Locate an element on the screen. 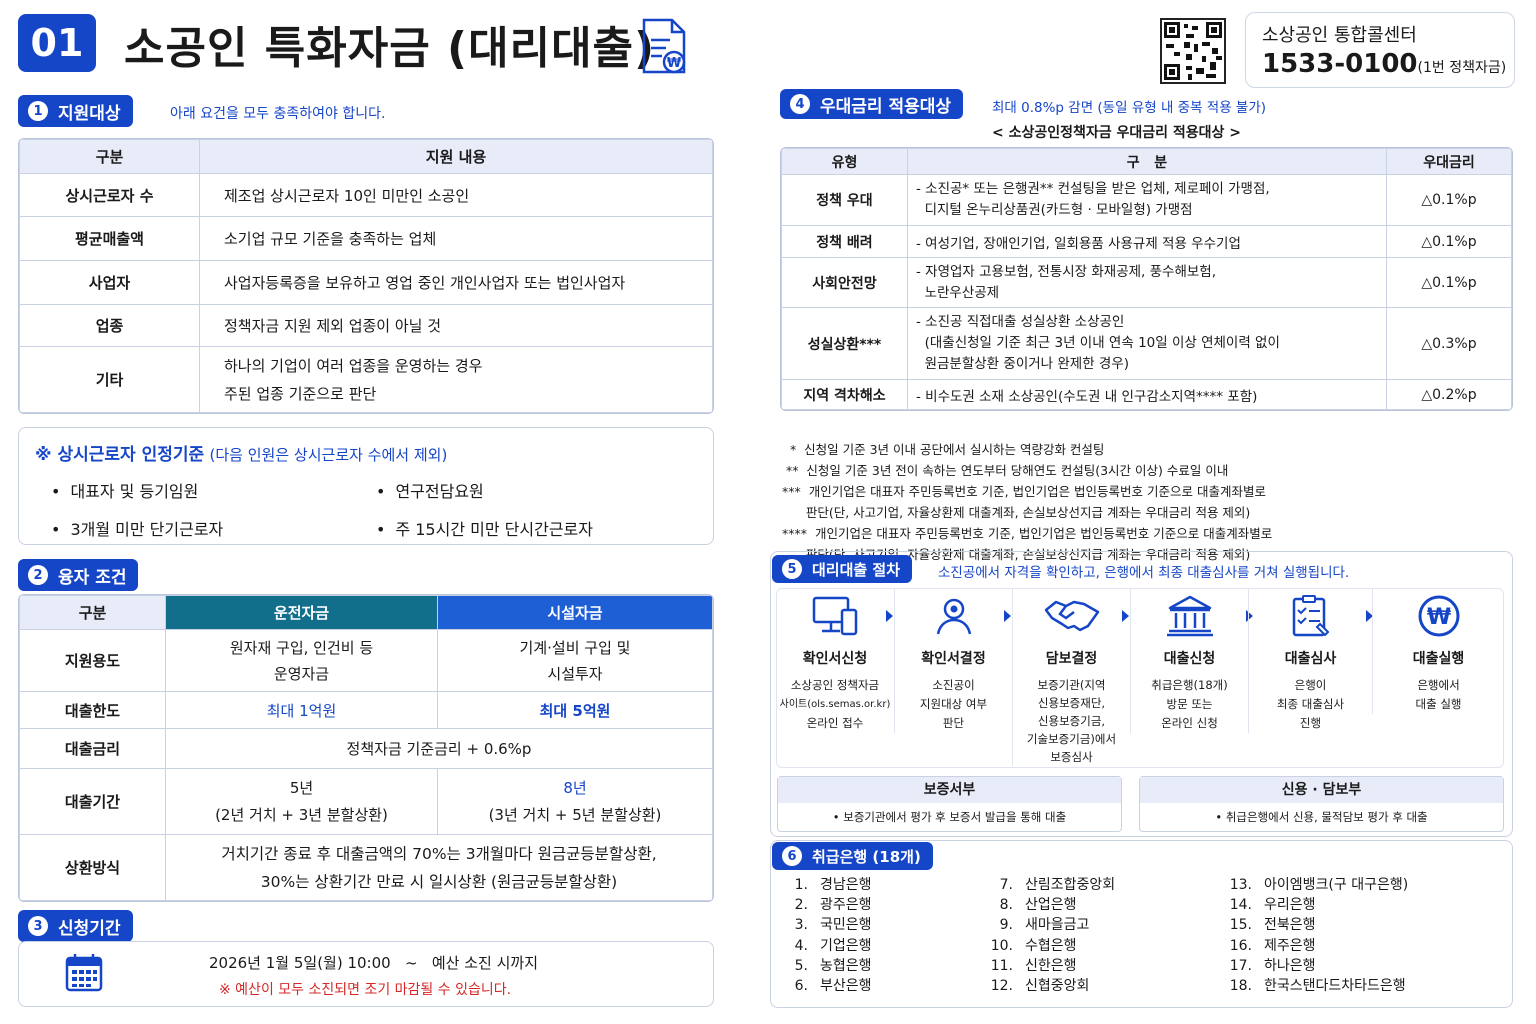 This screenshot has height=1024, width=1536. period-warning: ※ 예산이 모두 소진되면 조기 마감될 수 있습니다. is located at coordinates (365, 990).